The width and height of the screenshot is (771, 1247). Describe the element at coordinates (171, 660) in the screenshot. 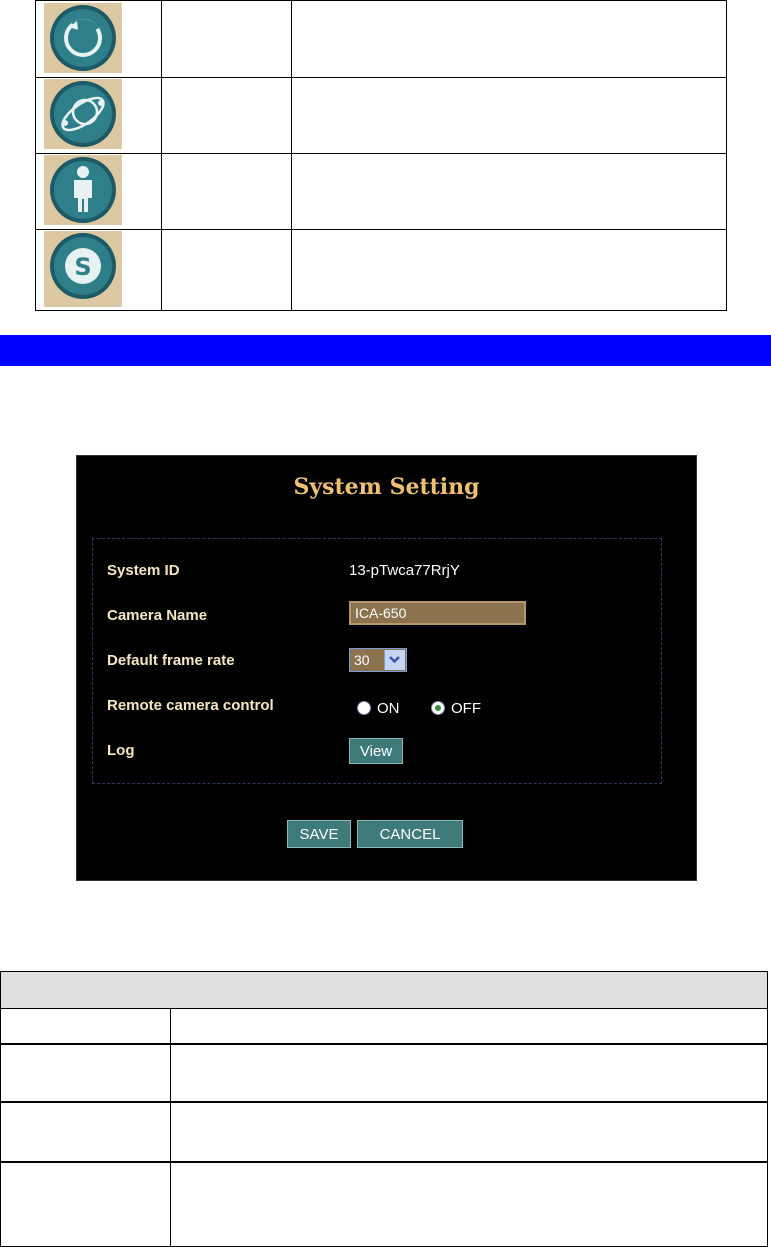

I see `frame-rate-label: Default frame rate` at that location.